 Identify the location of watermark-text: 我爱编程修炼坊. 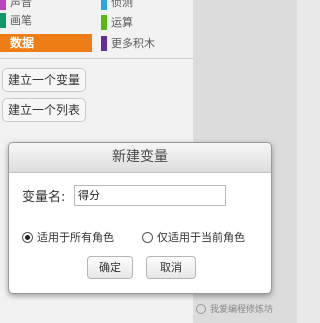
(242, 310).